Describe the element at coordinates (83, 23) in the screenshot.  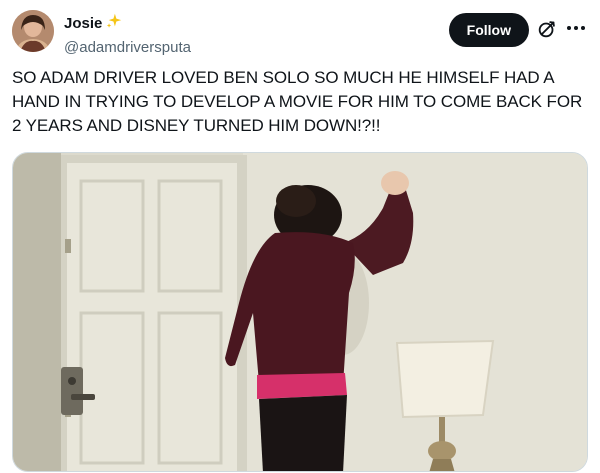
I see `display-name-text: Josie` at that location.